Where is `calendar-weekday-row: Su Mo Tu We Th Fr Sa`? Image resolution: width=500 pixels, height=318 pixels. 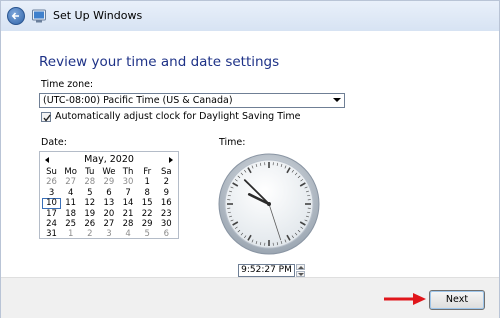 calendar-weekday-row: Su Mo Tu We Th Fr Sa is located at coordinates (109, 172).